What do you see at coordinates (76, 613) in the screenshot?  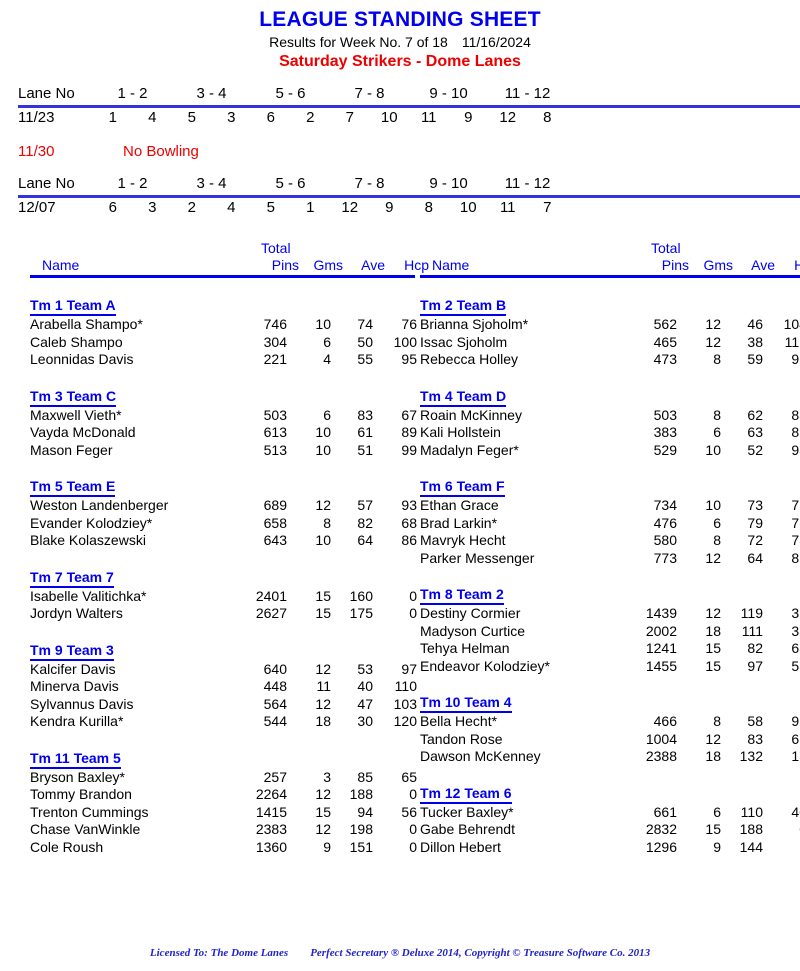 I see `player-name: Jordyn Walters` at bounding box center [76, 613].